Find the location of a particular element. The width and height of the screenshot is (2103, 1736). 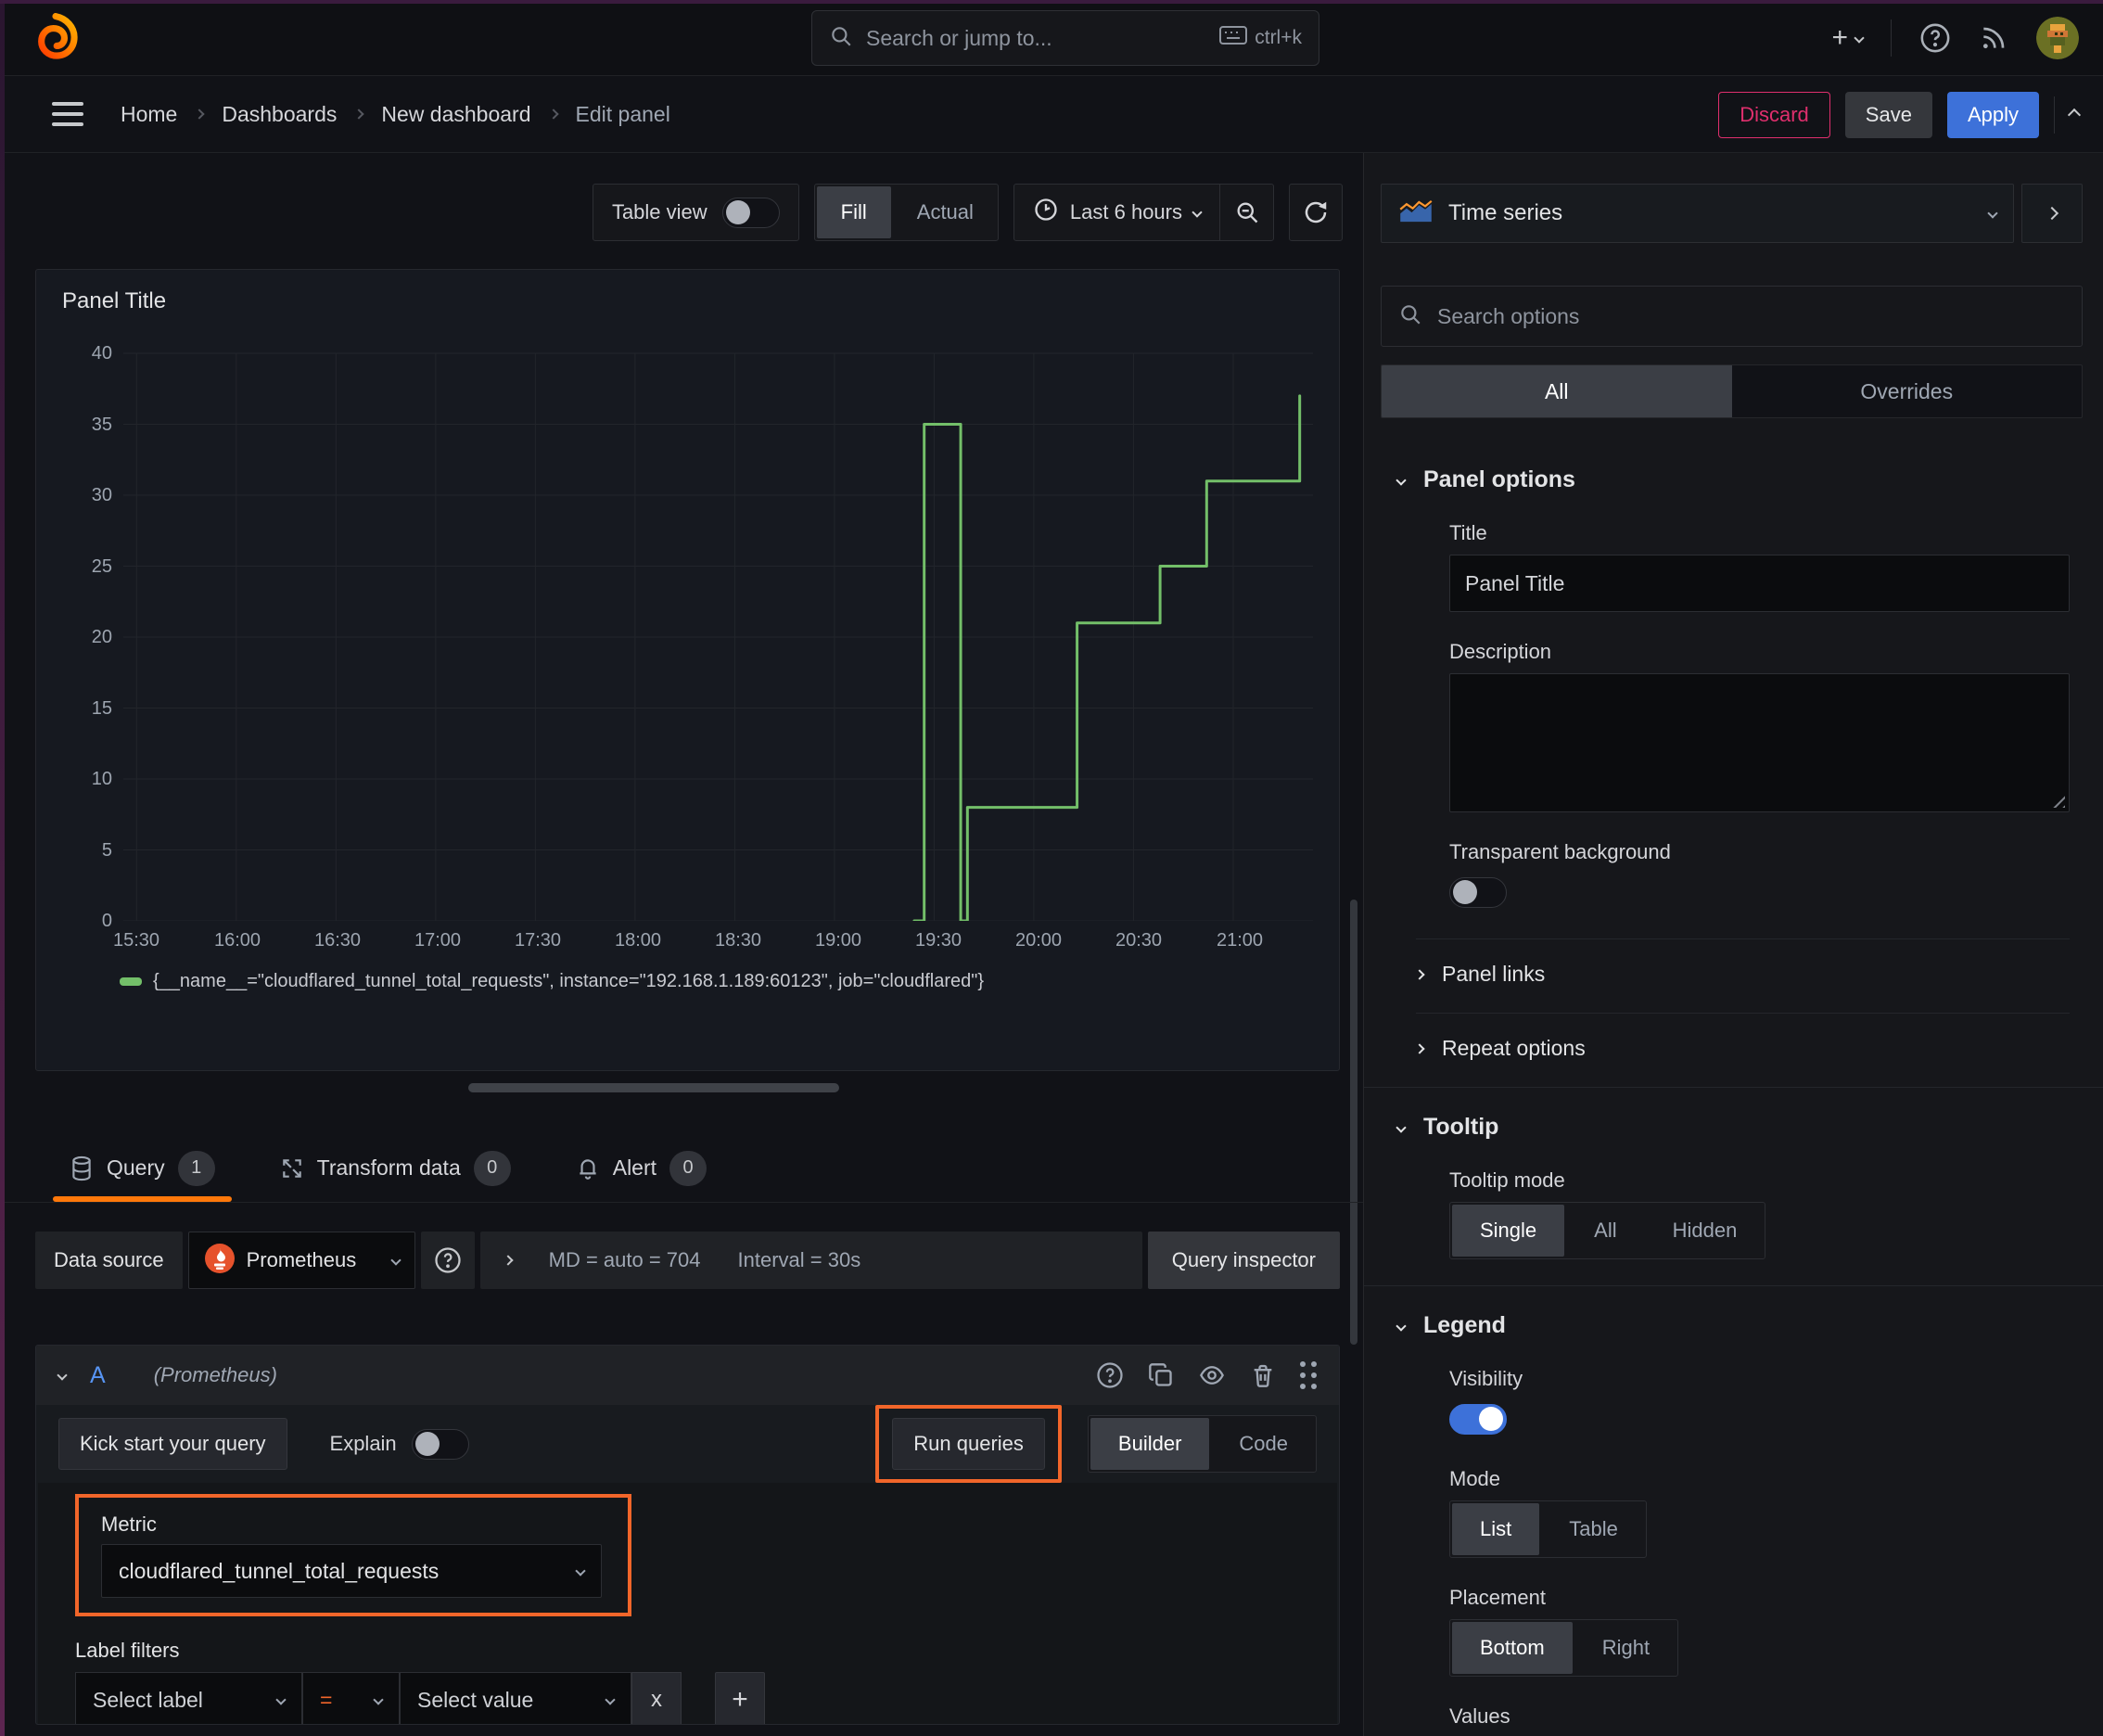

datasource-picker: Prometheus is located at coordinates (301, 1260).